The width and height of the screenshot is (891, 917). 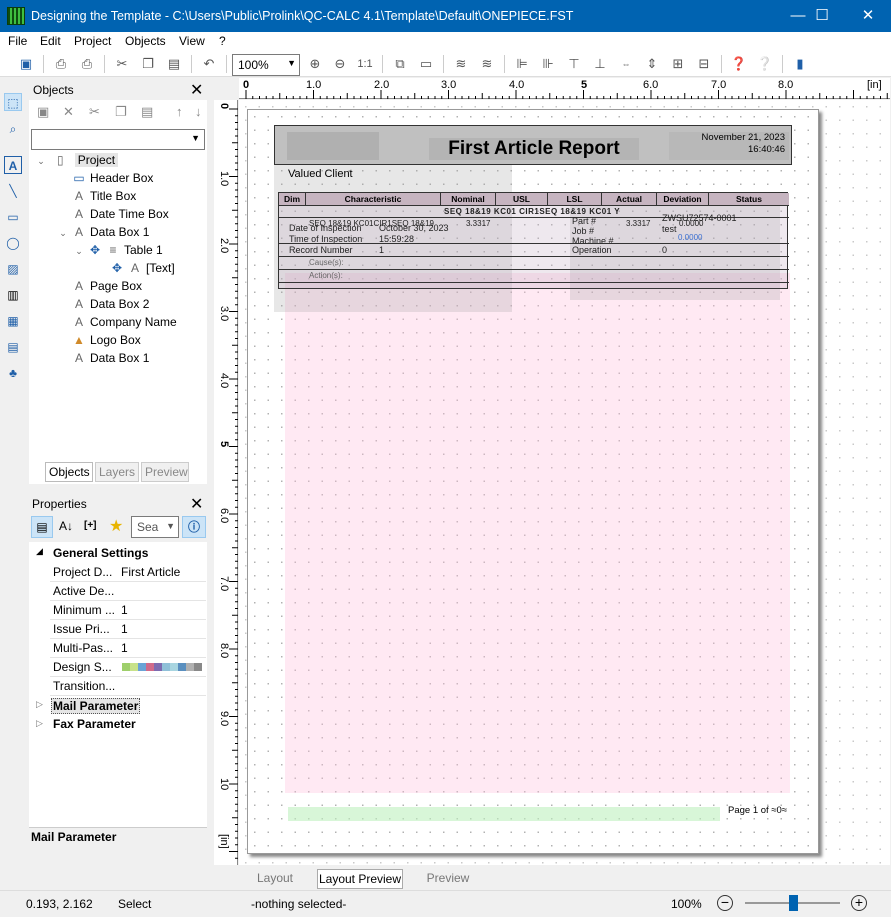 I want to click on move-down-icon: ↓, so click(x=198, y=111).